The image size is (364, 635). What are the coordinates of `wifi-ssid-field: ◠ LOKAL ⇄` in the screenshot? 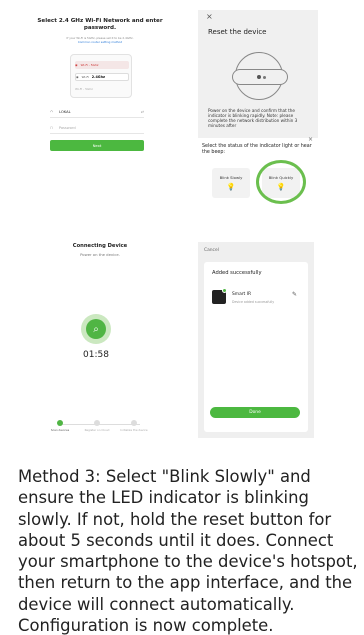 It's located at (97, 112).